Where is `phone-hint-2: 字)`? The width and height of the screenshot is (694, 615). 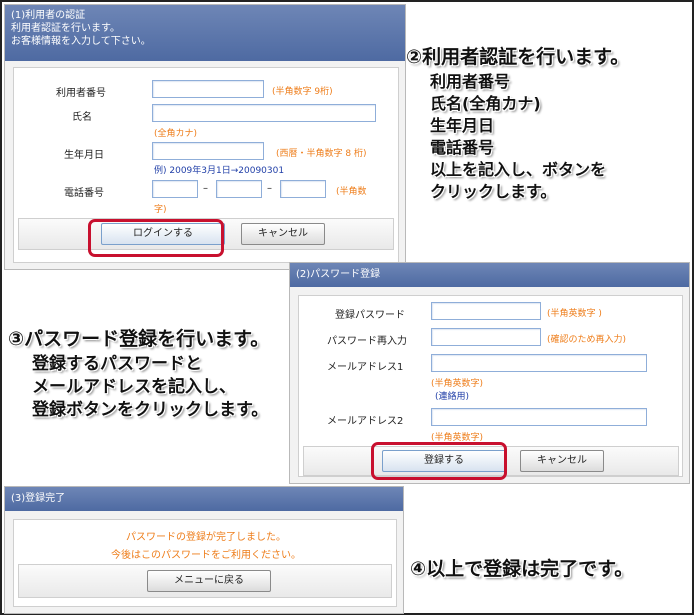
phone-hint-2: 字) is located at coordinates (160, 210).